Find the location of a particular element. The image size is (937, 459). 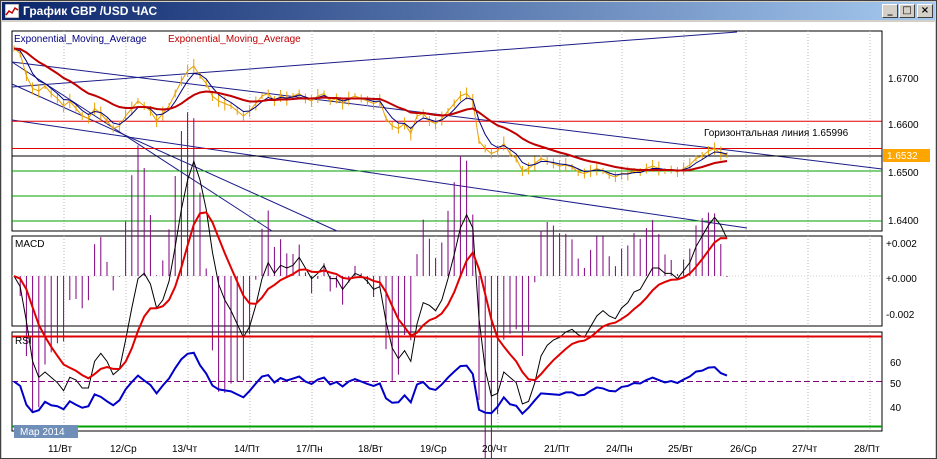

legend-ema-fast: Exponential_Moving_Average is located at coordinates (80, 39).